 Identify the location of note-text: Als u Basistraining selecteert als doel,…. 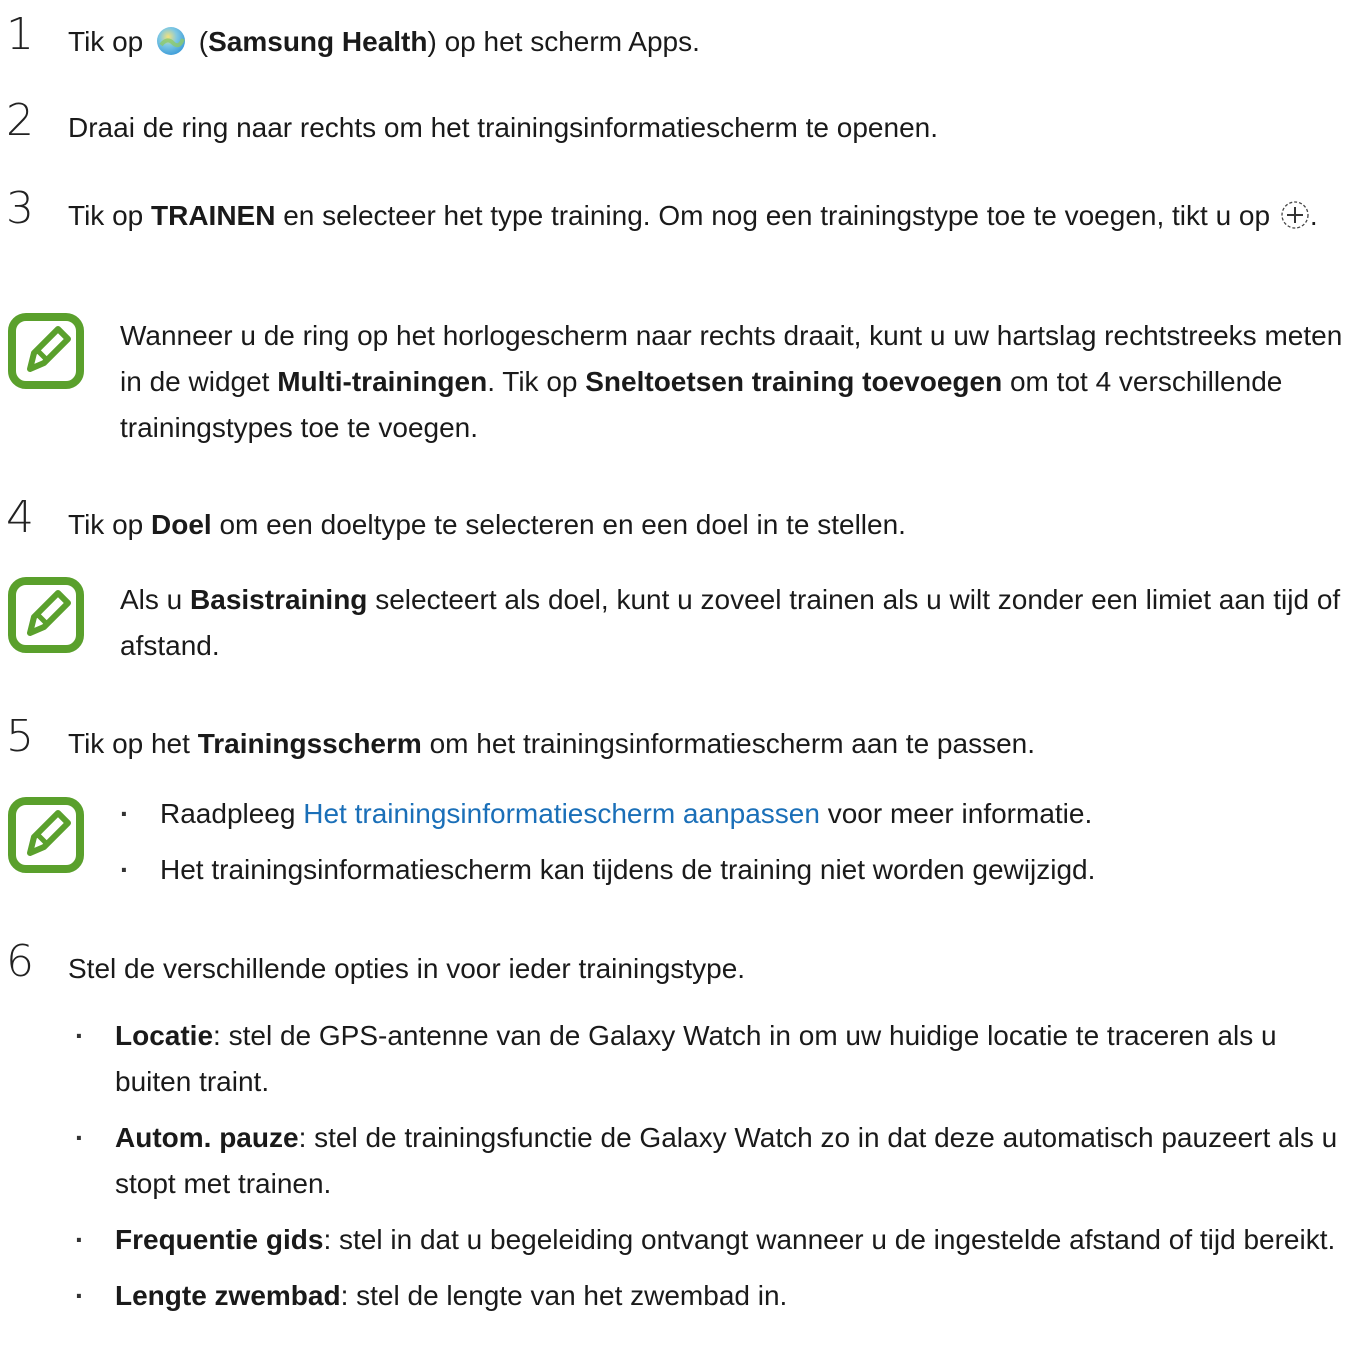
(735, 623).